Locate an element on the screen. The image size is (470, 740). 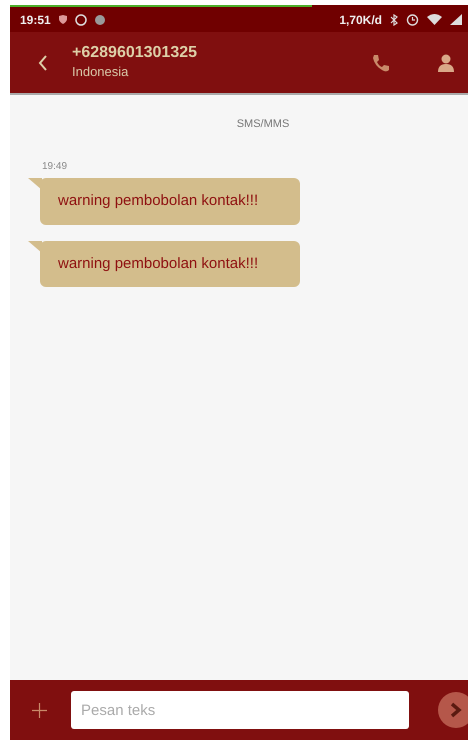
channel-label: SMS/MMS is located at coordinates (263, 124).